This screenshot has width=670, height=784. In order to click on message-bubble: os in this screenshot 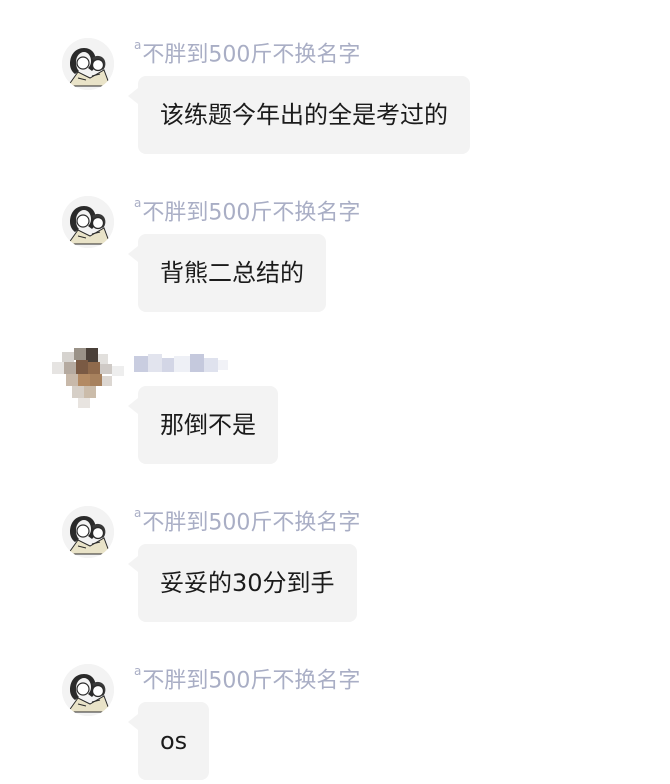, I will do `click(168, 741)`.